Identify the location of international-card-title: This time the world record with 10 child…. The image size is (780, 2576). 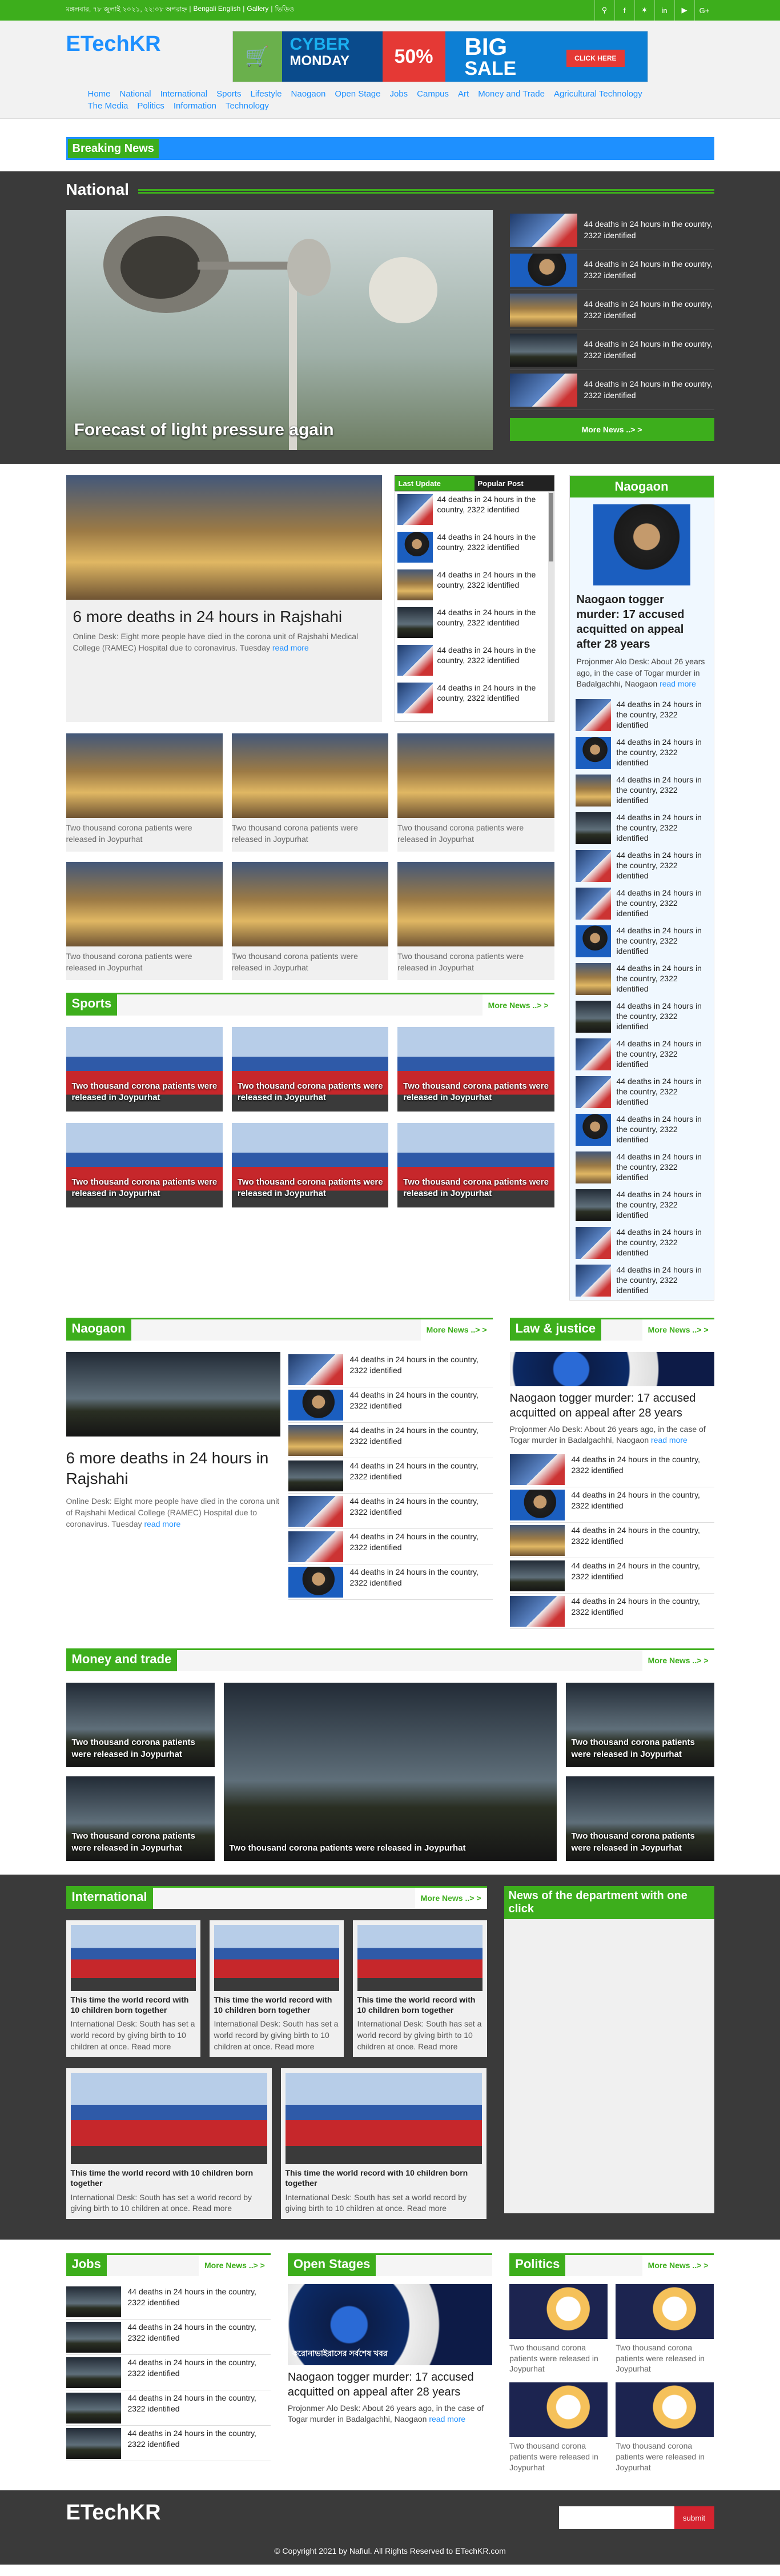
(384, 2178).